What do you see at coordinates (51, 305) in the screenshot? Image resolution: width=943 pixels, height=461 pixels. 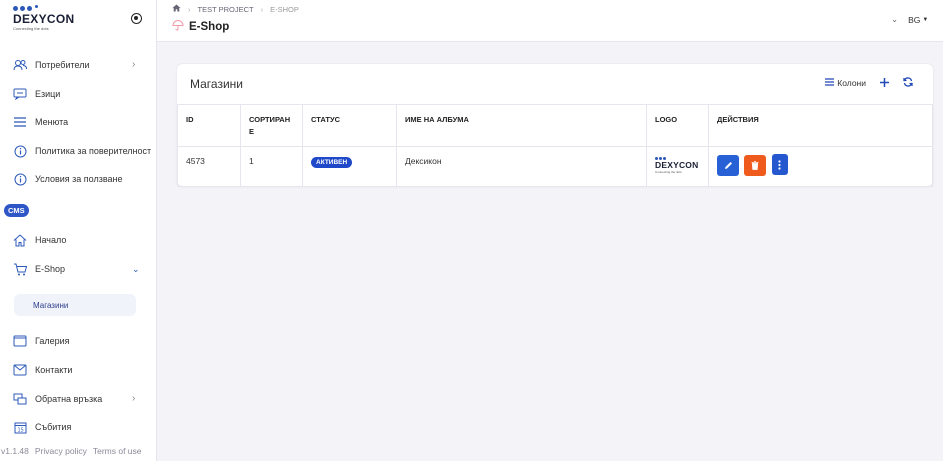 I see `sidebar-subitem-label: Магазини` at bounding box center [51, 305].